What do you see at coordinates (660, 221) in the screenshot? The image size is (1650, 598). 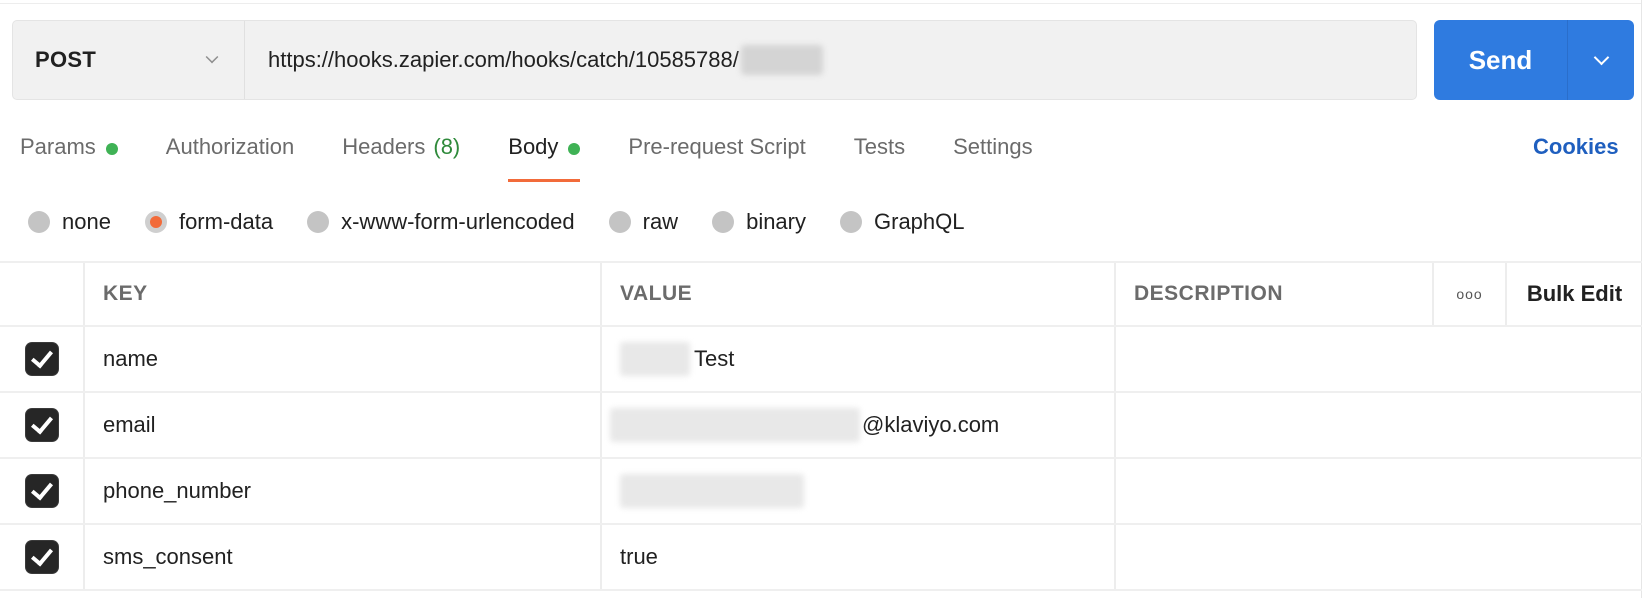 I see `radio-label: raw` at bounding box center [660, 221].